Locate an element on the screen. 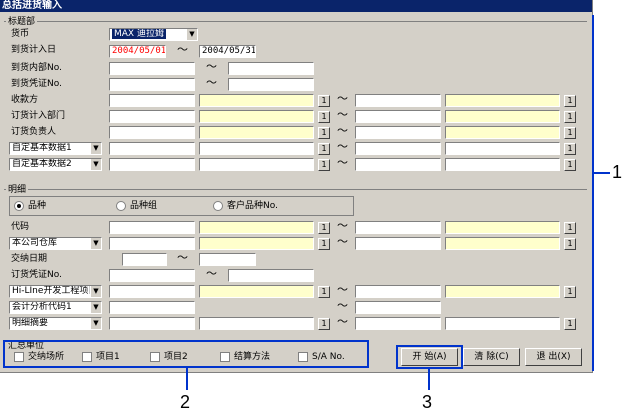 This screenshot has width=625, height=419. custom2-to-code-field is located at coordinates (398, 164).